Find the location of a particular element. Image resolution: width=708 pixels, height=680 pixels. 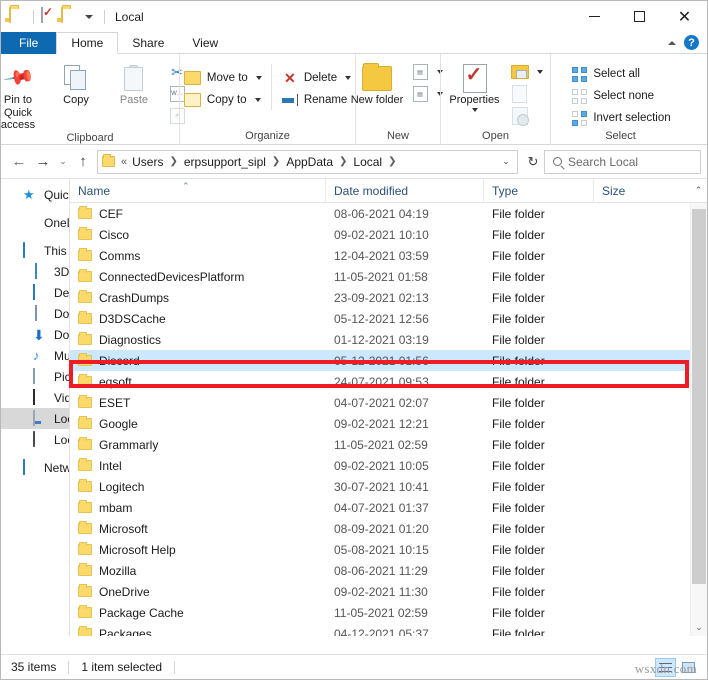

tab-home: Home is located at coordinates (87, 43).